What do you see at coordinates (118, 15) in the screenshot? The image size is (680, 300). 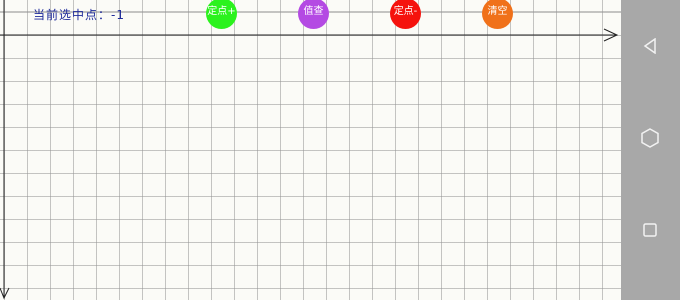 I see `selected-point-value: -1` at bounding box center [118, 15].